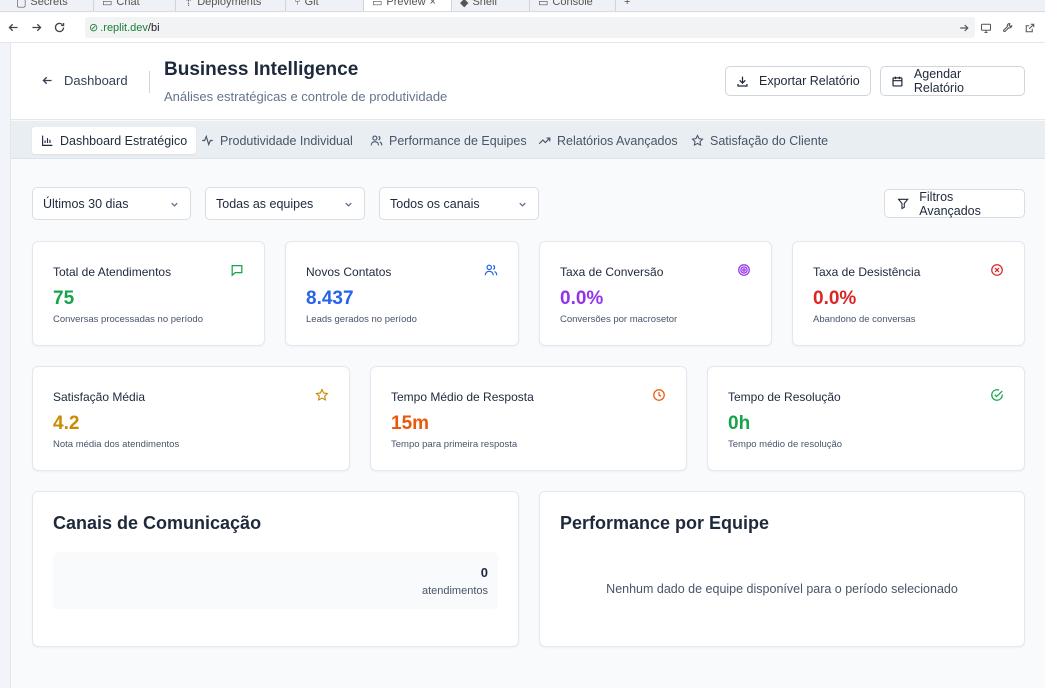 The width and height of the screenshot is (1045, 688). Describe the element at coordinates (297, 4) in the screenshot. I see `git-icon: ⑂` at that location.